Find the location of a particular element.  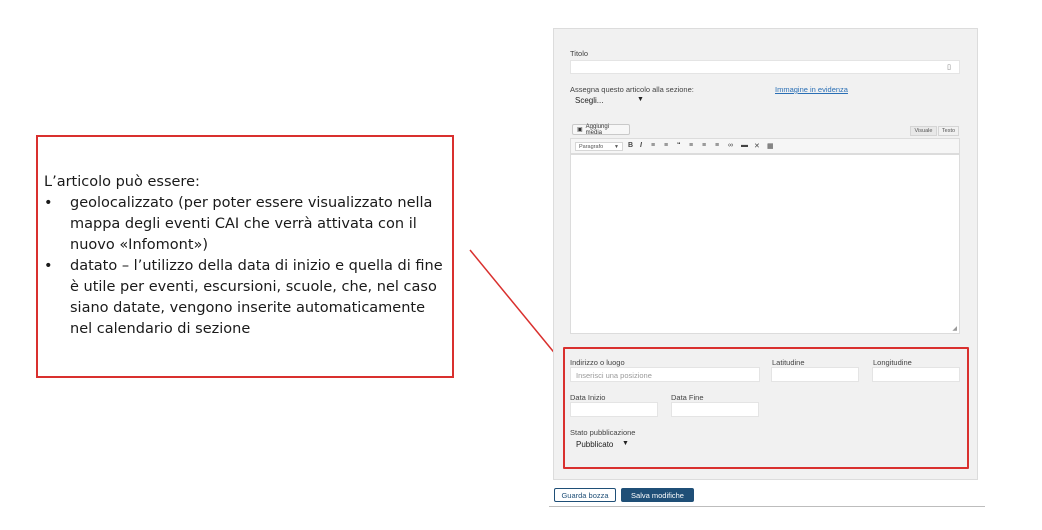

status-select: Pubblicato ▼ is located at coordinates (603, 445).